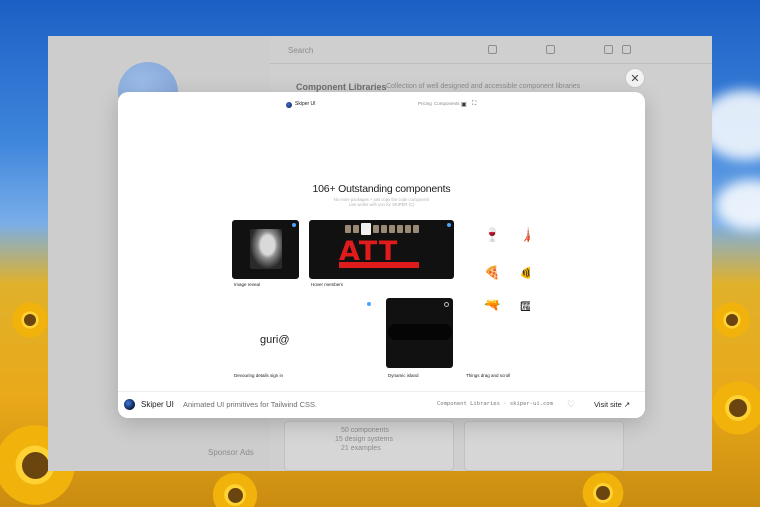 This screenshot has width=760, height=507. What do you see at coordinates (305, 104) in the screenshot?
I see `preview-brand: Skiper UI` at bounding box center [305, 104].